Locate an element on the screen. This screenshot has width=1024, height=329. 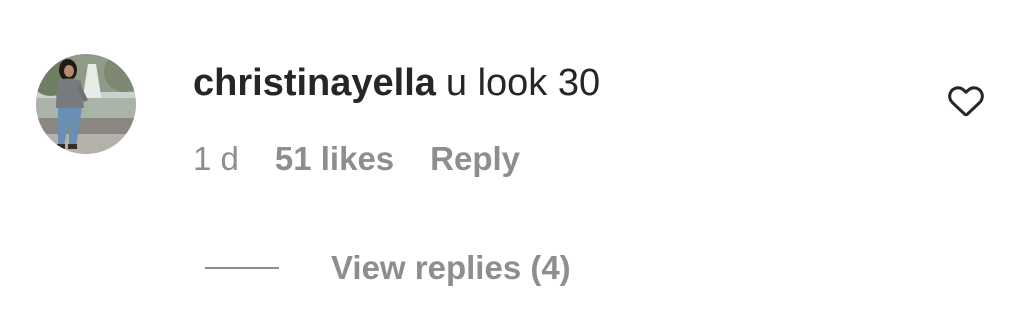
view-replies-button: View replies (4) is located at coordinates (388, 268).